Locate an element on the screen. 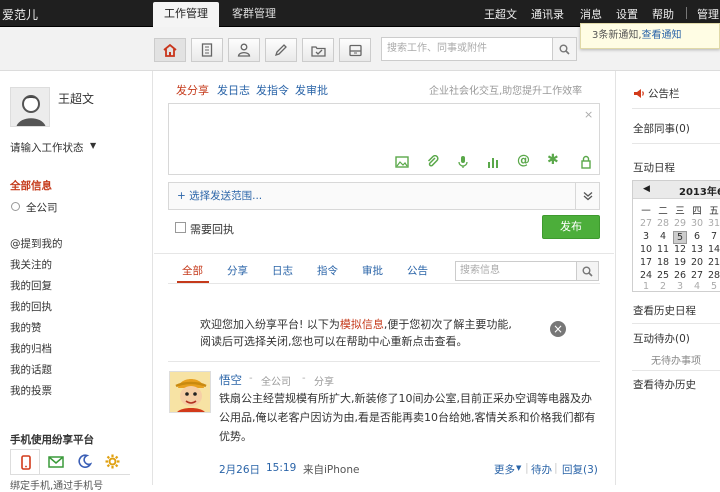  post-todo-button: 待办 is located at coordinates (541, 469).